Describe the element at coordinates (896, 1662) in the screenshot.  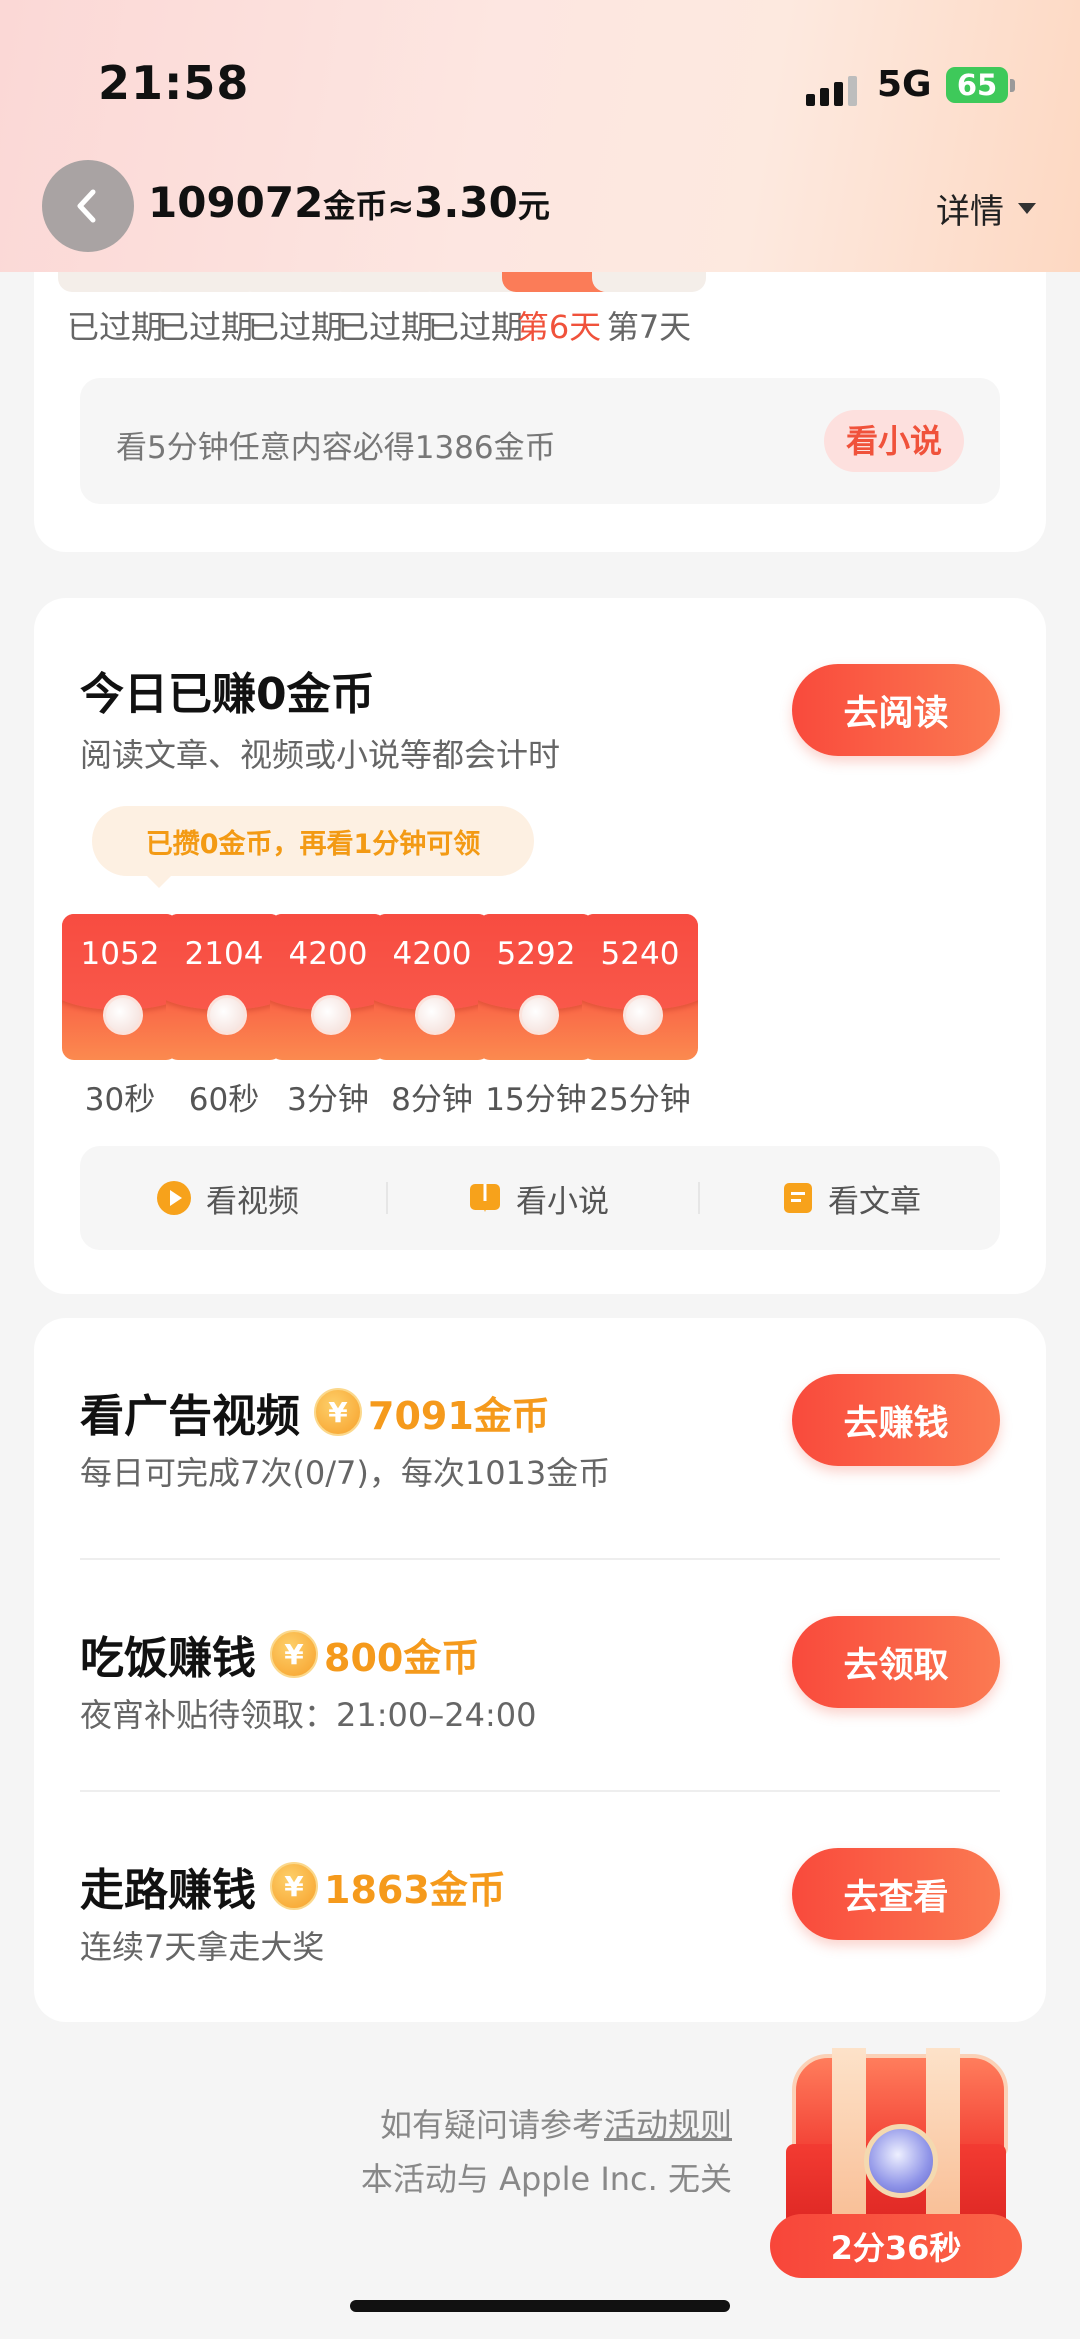
I see `claim-button: 去领取` at that location.